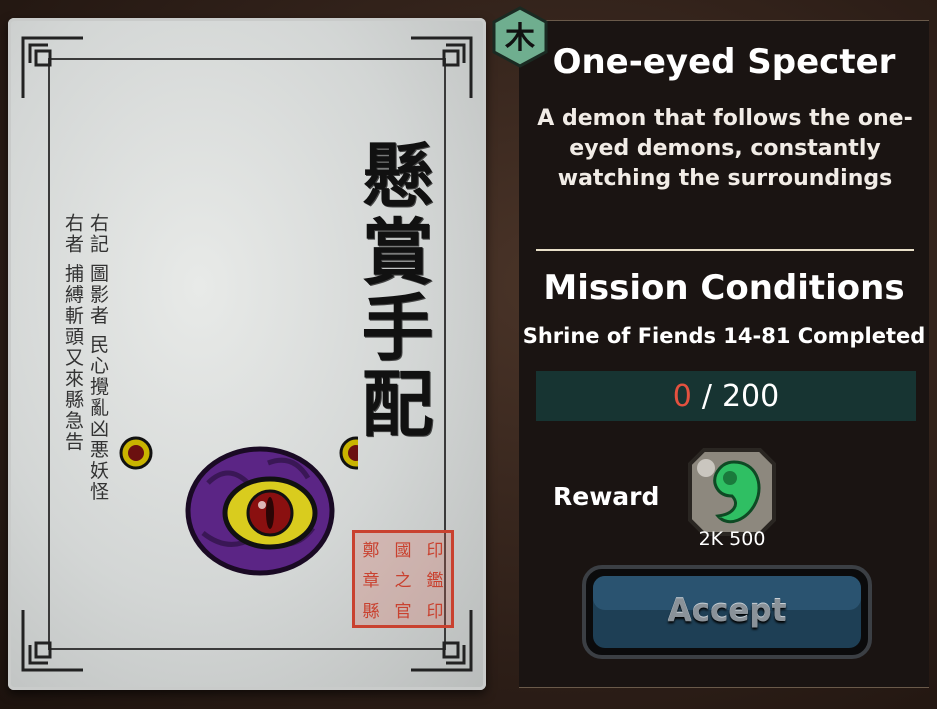  What do you see at coordinates (371, 612) in the screenshot?
I see `seal-char: 縣` at bounding box center [371, 612].